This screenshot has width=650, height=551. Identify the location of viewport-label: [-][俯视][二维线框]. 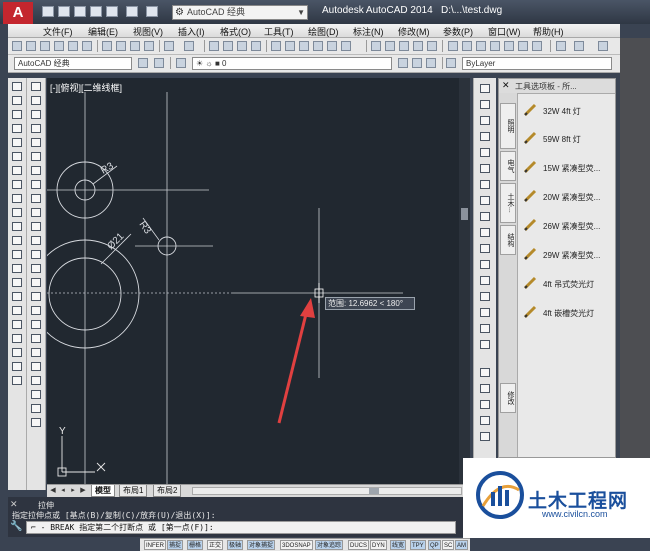
(86, 87).